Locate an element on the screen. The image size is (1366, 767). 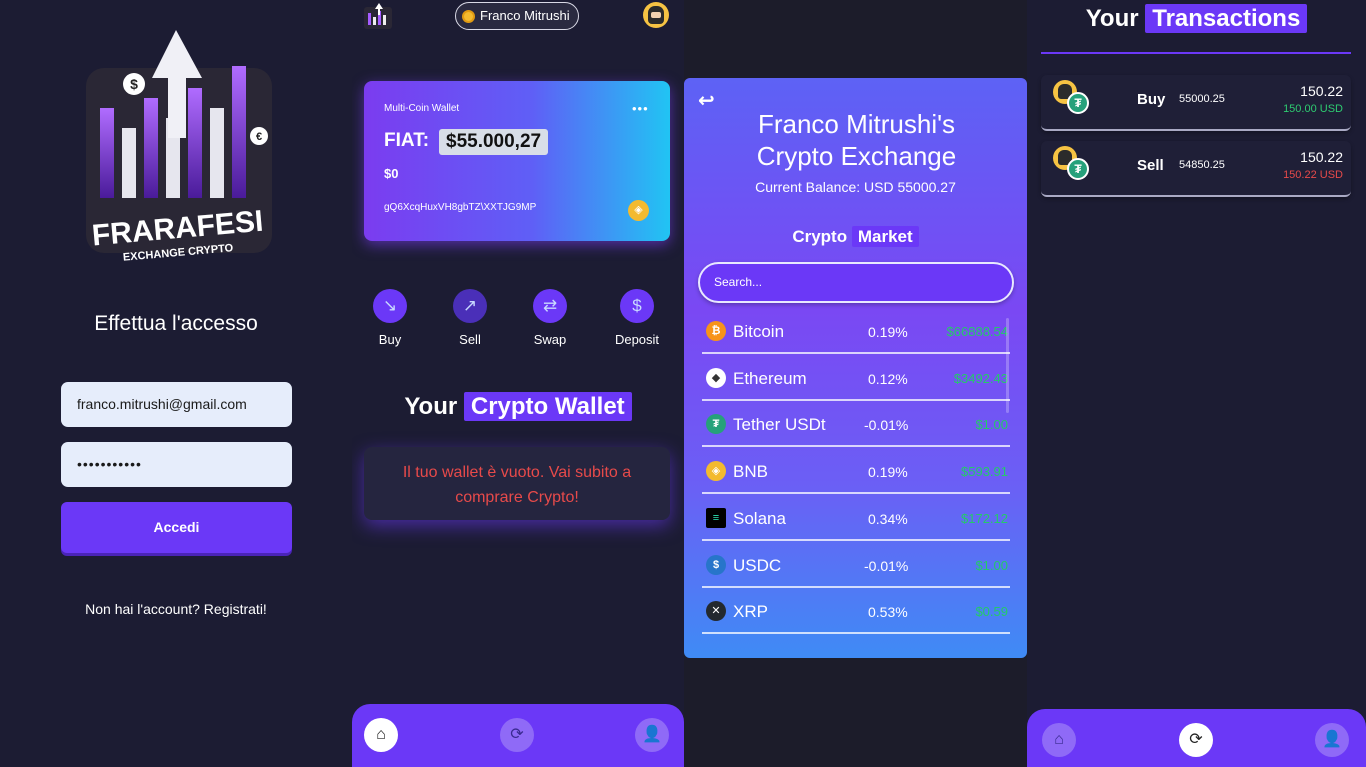
coin-row-ethereum: ◆ Ethereum 0.12% $3492.43 is located at coordinates (856, 383).